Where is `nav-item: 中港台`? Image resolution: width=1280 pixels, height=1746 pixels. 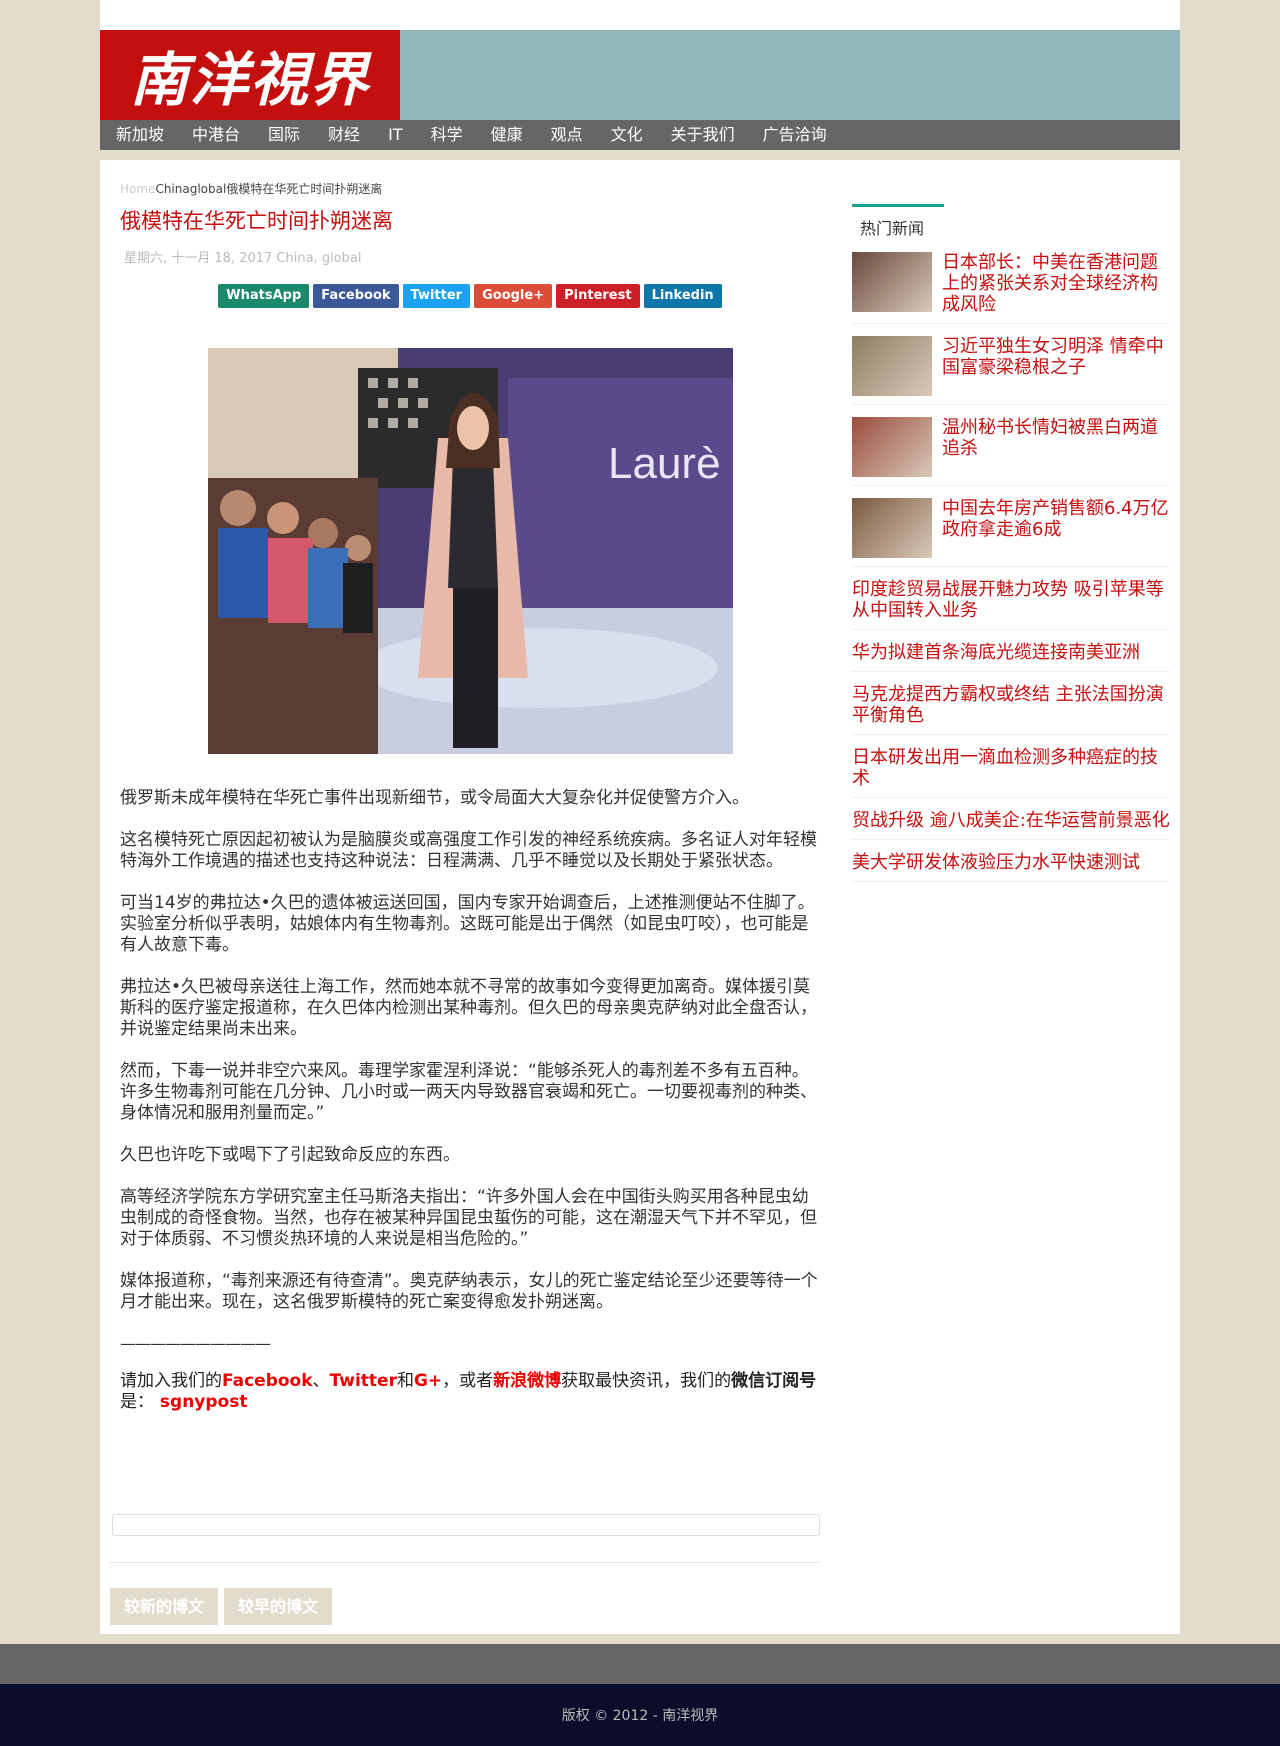 nav-item: 中港台 is located at coordinates (216, 135).